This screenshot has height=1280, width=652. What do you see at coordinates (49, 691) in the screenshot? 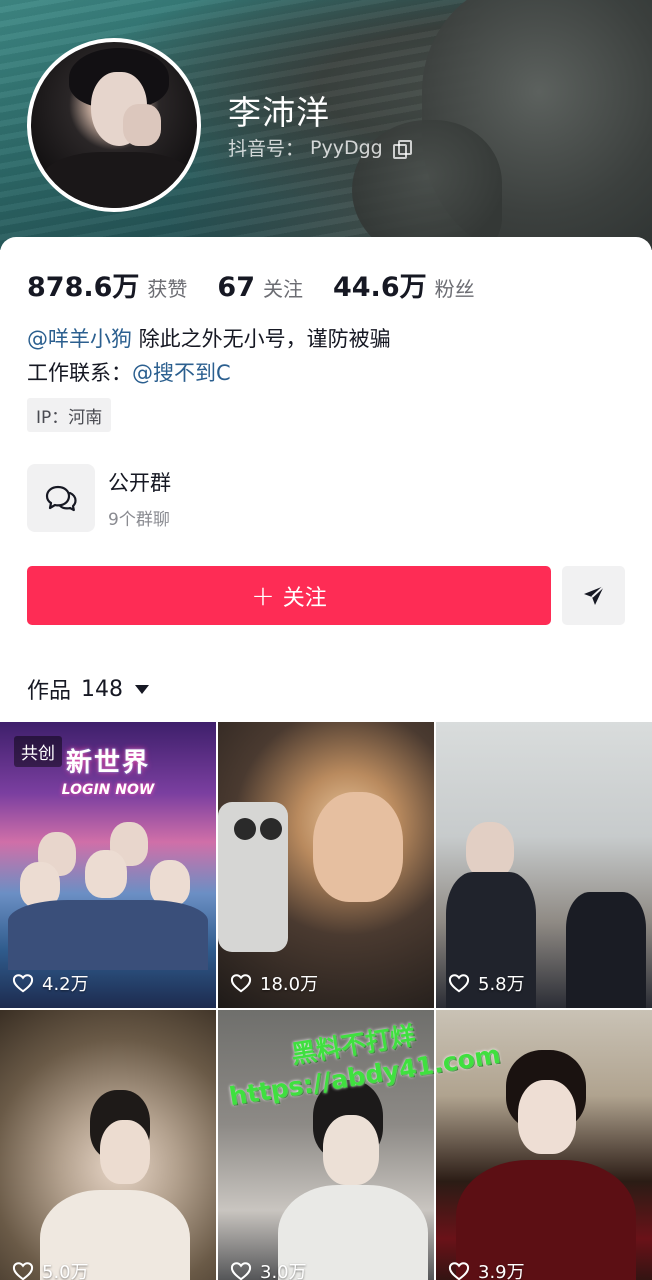
I see `works-label: 作品` at bounding box center [49, 691].